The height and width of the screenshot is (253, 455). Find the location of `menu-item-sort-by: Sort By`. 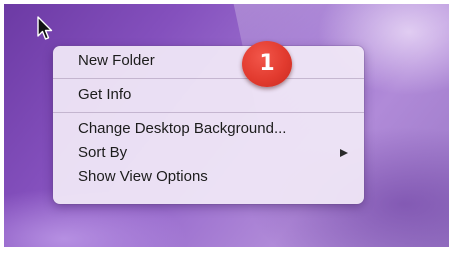

menu-item-sort-by: Sort By is located at coordinates (208, 153).